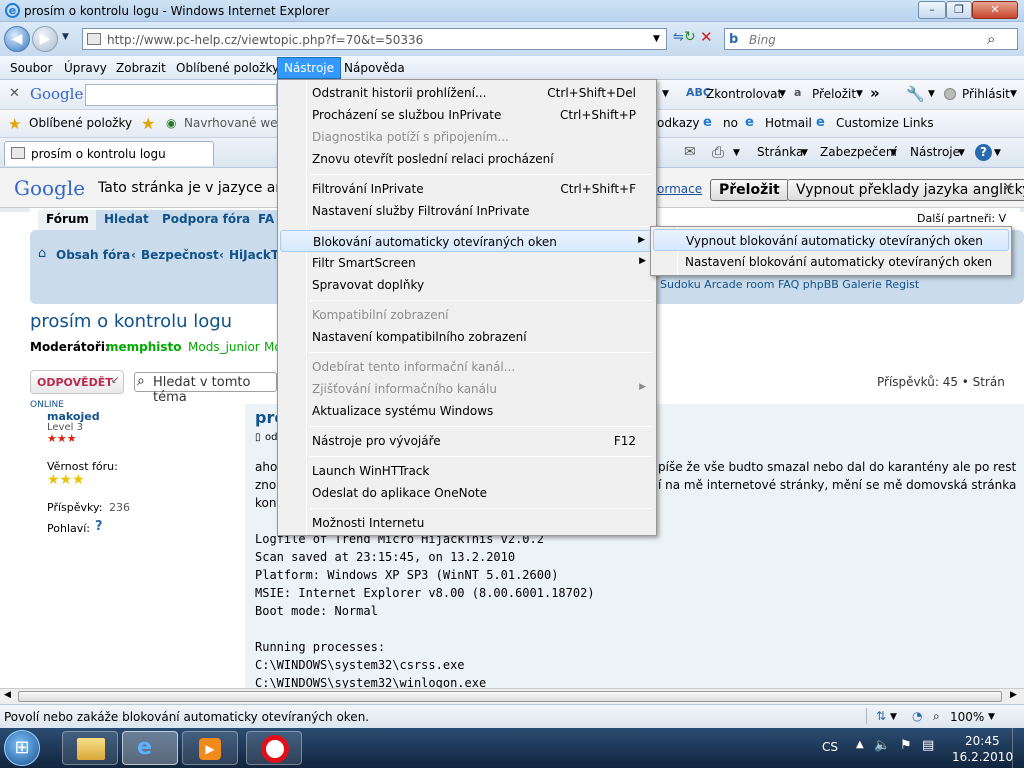  Describe the element at coordinates (991, 39) in the screenshot. I see `search-icon: ⌕` at that location.